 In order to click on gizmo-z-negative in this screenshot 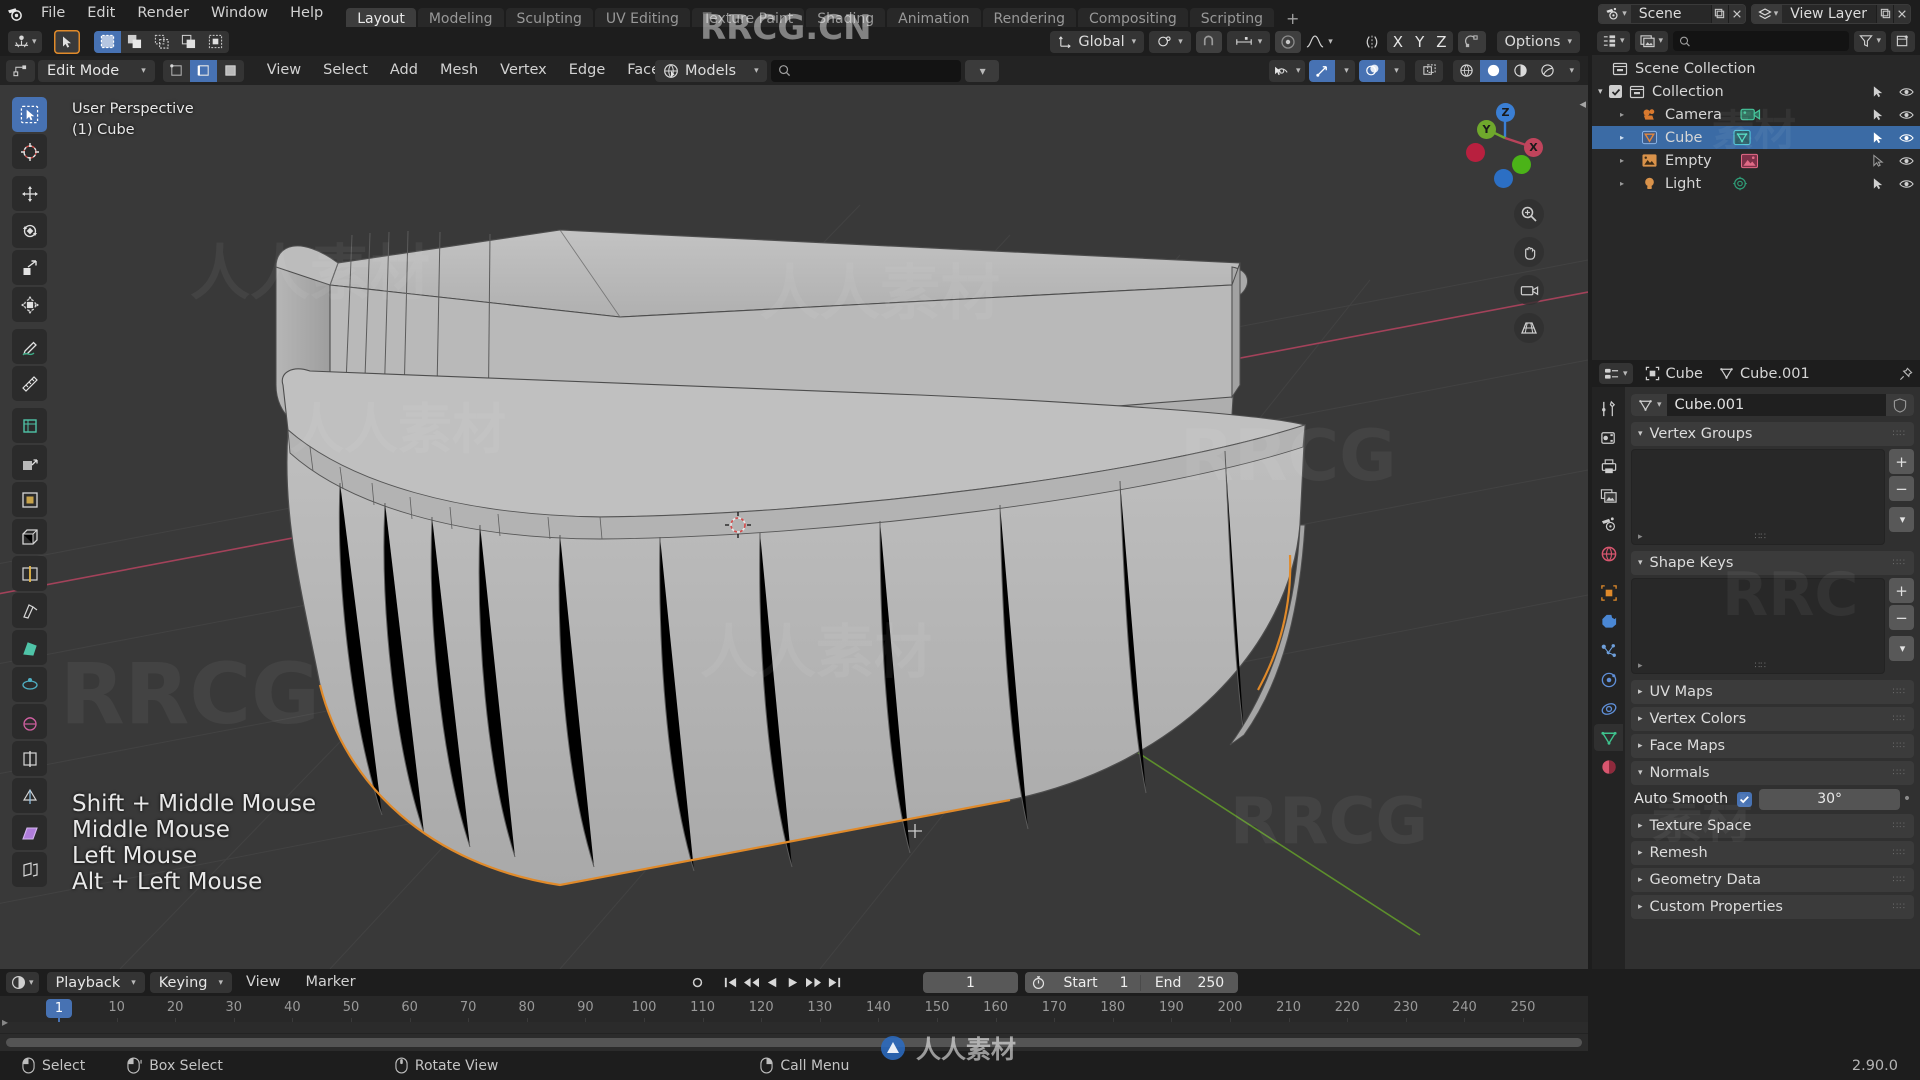, I will do `click(1503, 178)`.